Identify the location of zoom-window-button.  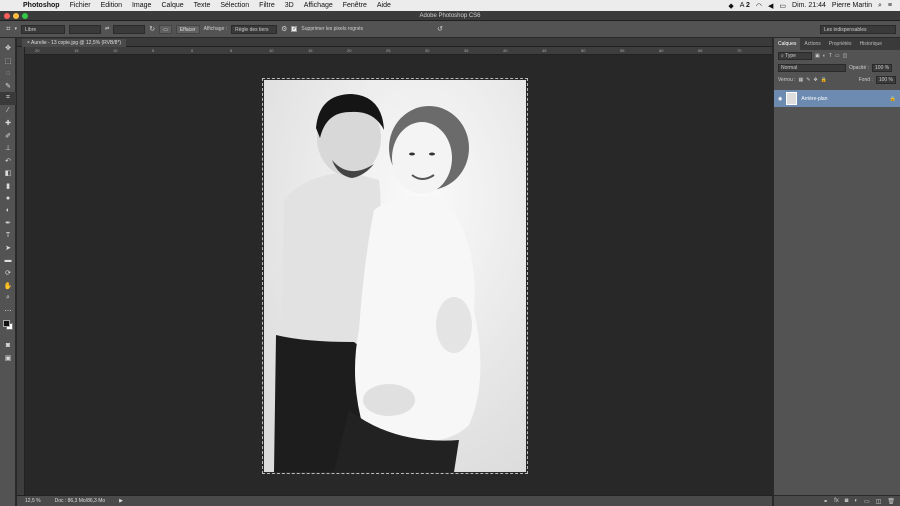
(25, 16).